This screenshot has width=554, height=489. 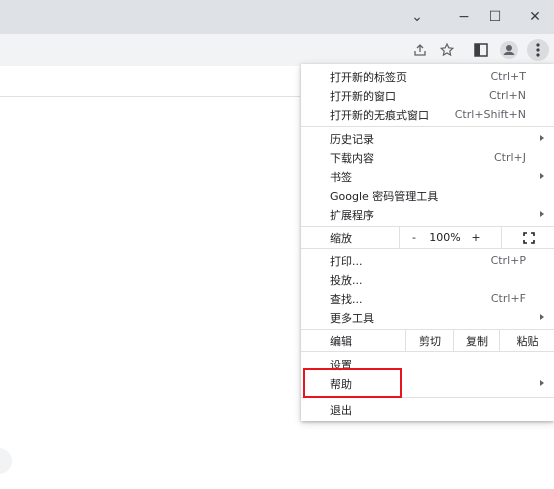 I want to click on menu-label: 历史记录, so click(x=352, y=139).